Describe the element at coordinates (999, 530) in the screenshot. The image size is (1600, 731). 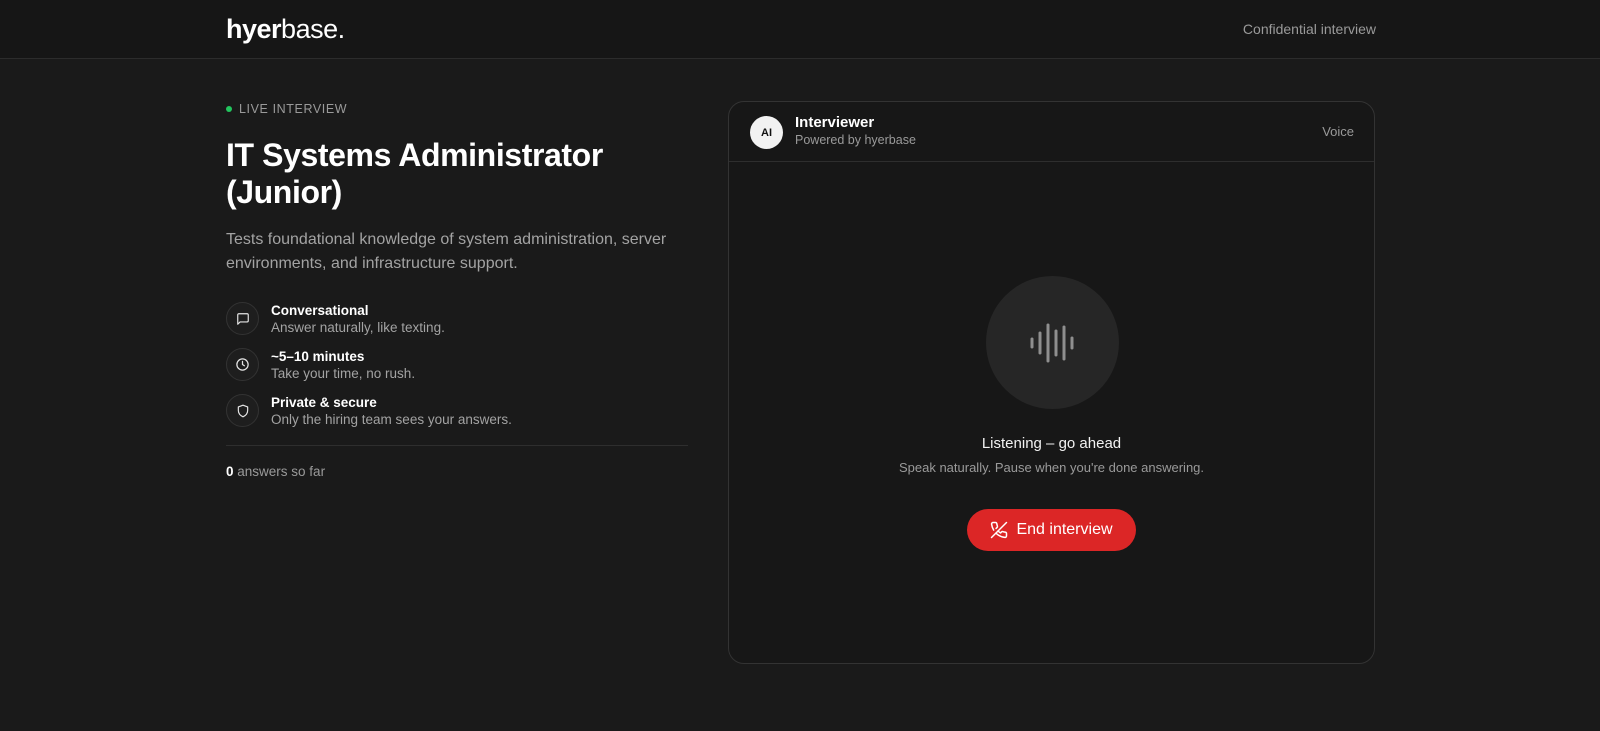
I see `phone-off-icon` at that location.